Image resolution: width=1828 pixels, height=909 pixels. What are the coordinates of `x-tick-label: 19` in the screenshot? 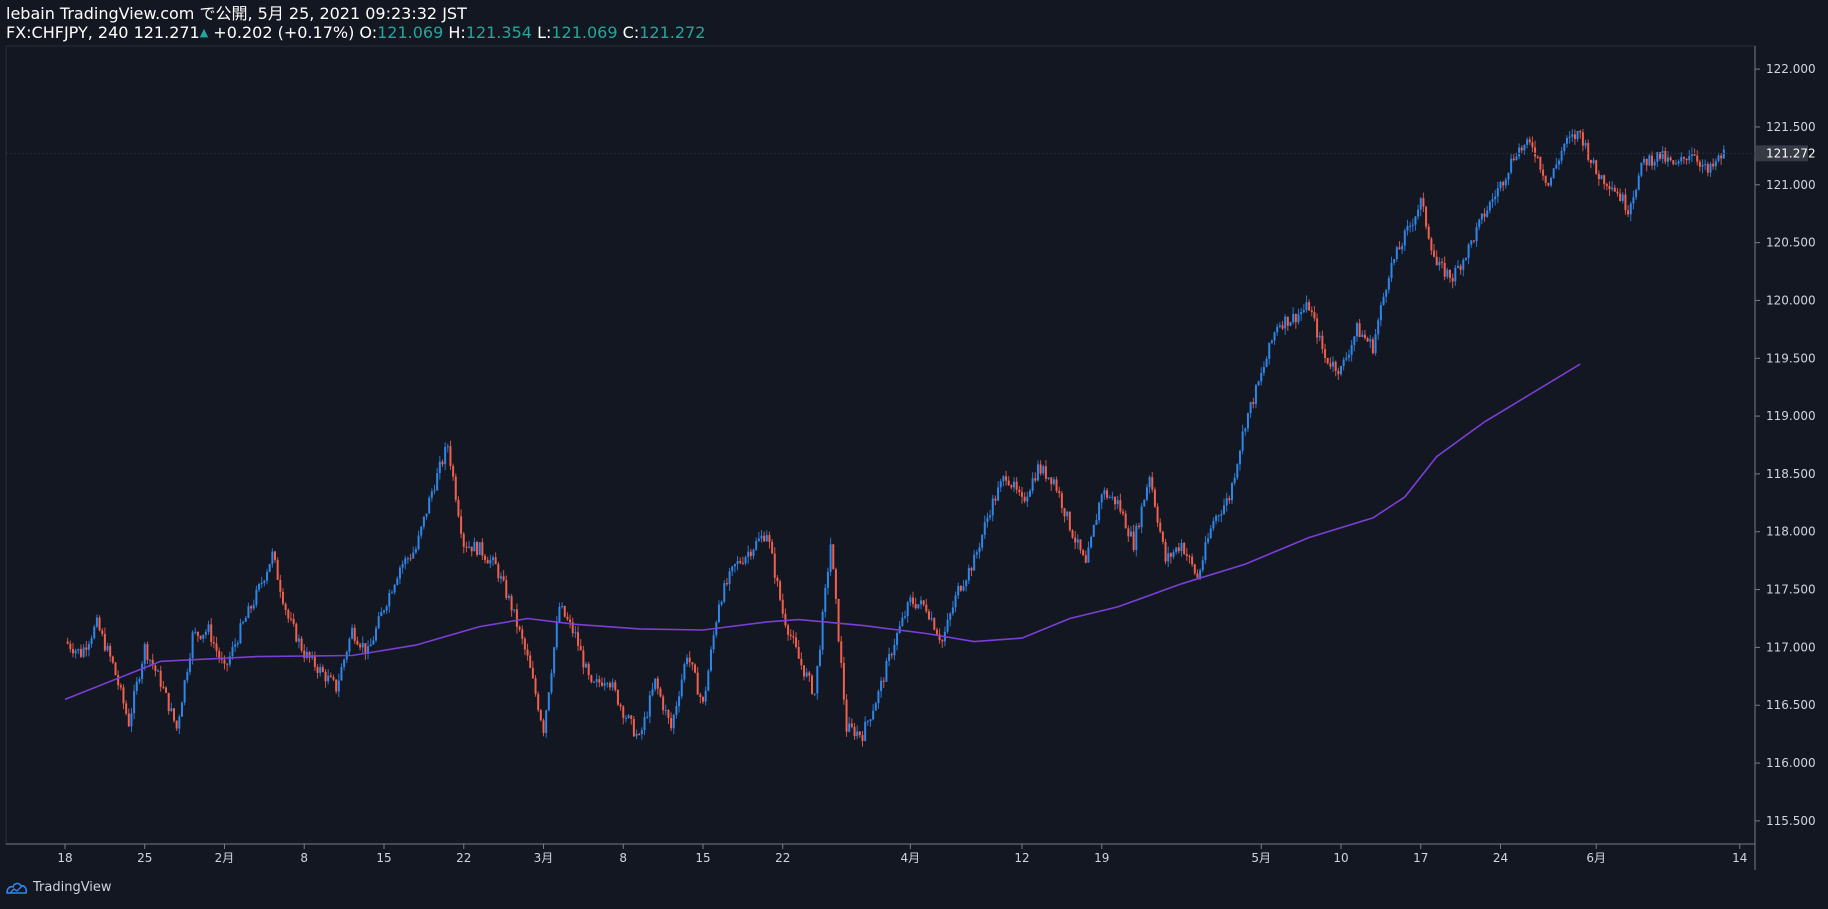 It's located at (1101, 858).